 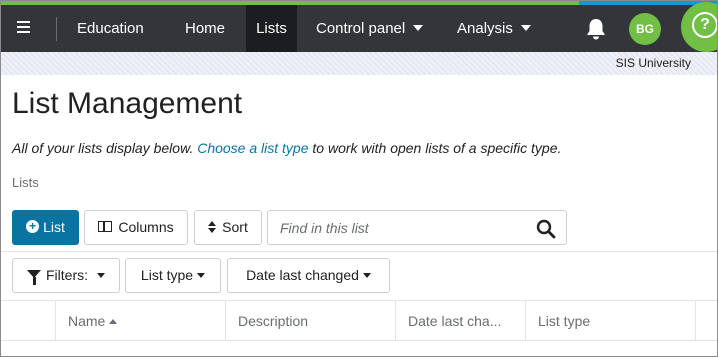 I want to click on column-header-list-type: List type, so click(x=610, y=321).